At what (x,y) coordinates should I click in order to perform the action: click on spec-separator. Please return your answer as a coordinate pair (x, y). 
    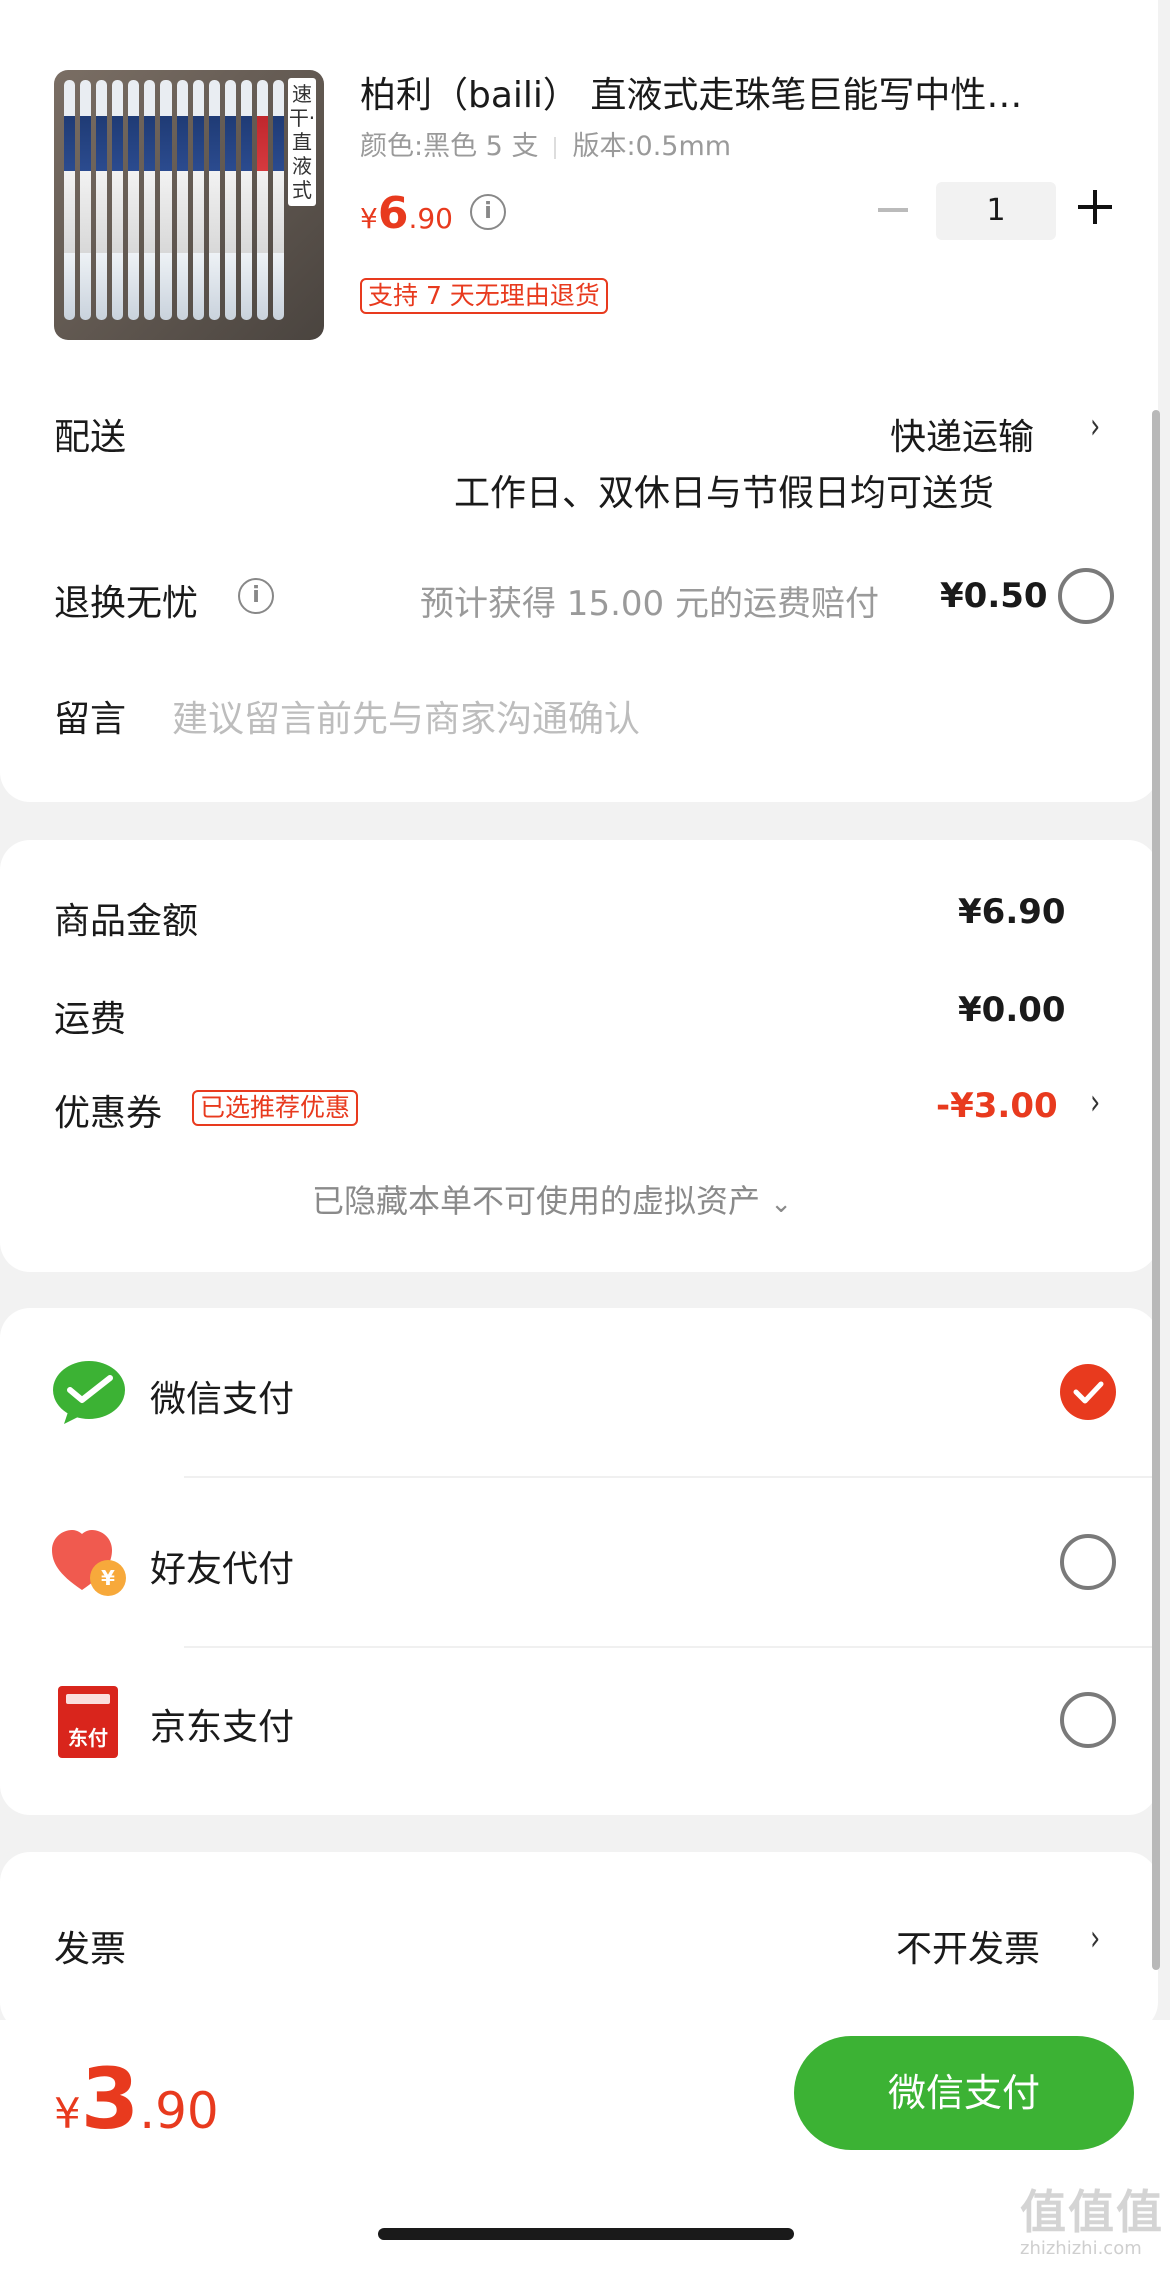
    Looking at the image, I should click on (555, 147).